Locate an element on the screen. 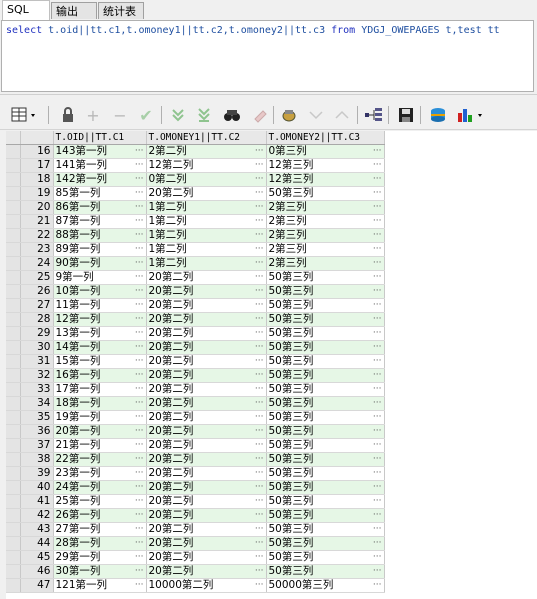  table-cell: 12第一列 ··· is located at coordinates (100, 319).